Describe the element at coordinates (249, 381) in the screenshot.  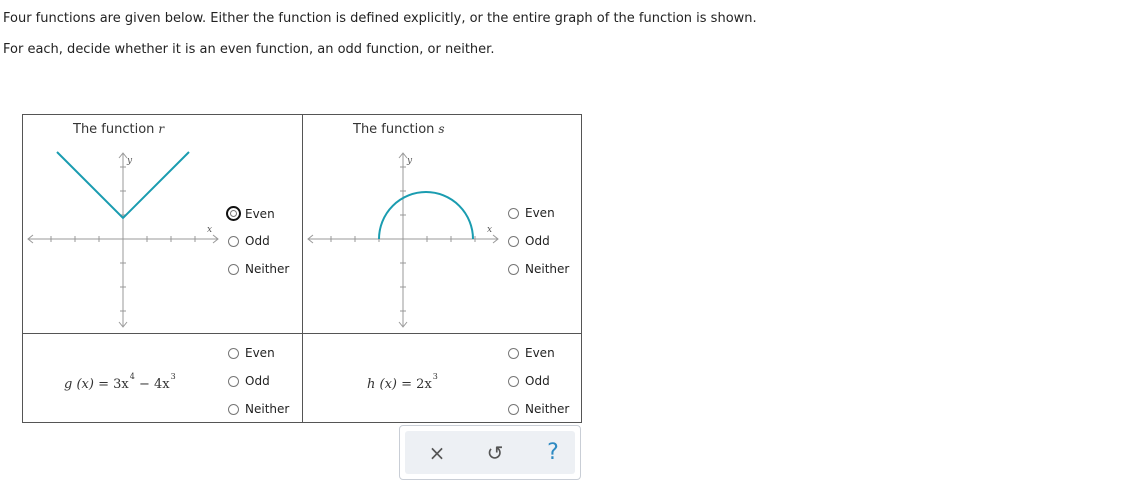
I see `option-g-odd: Odd` at that location.